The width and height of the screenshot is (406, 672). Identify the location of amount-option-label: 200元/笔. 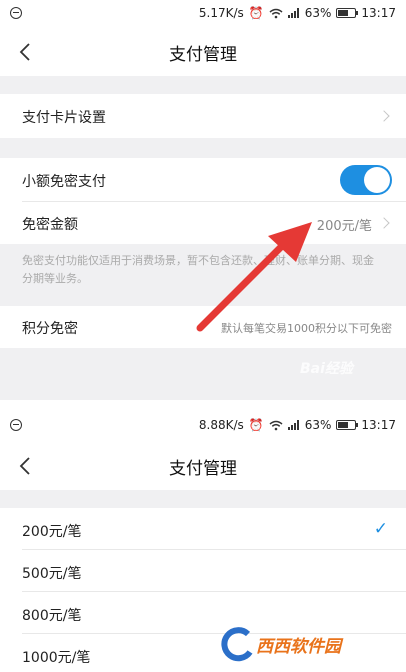
(52, 532).